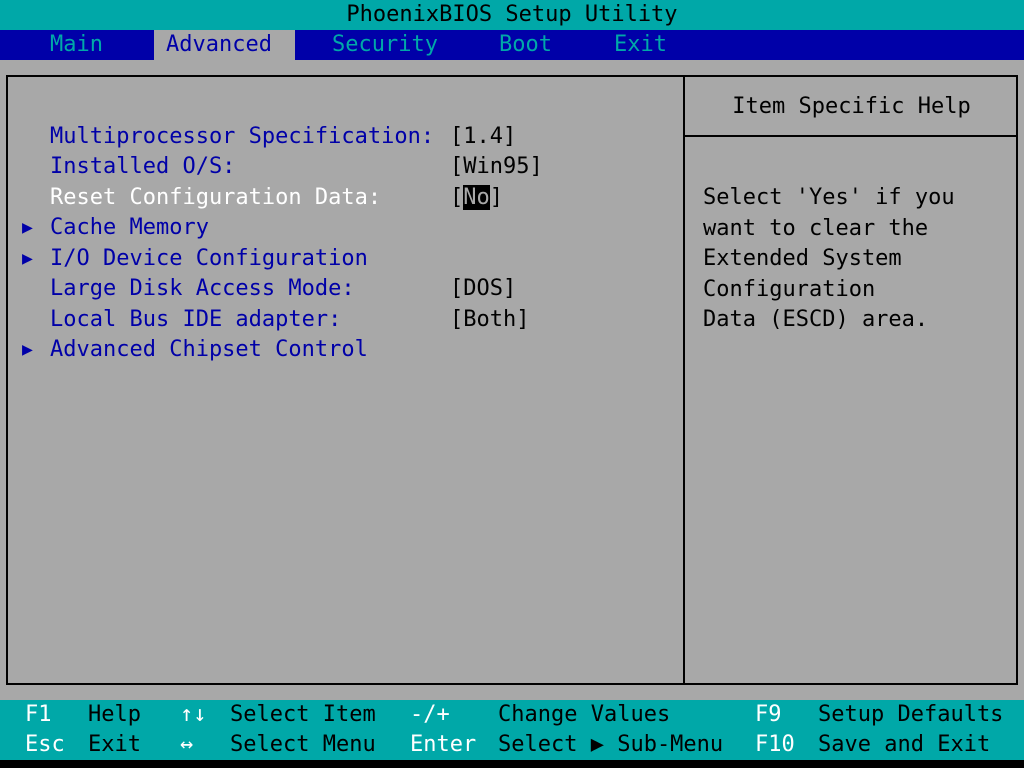  What do you see at coordinates (209, 258) in the screenshot?
I see `setting-label: I/O Device Configuration` at bounding box center [209, 258].